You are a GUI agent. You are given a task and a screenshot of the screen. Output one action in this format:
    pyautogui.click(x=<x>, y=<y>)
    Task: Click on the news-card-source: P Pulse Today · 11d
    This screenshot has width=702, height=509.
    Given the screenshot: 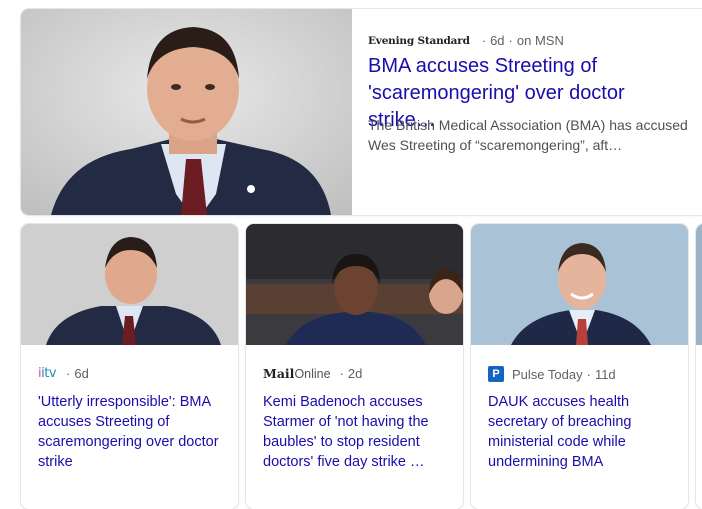 What is the action you would take?
    pyautogui.click(x=552, y=374)
    